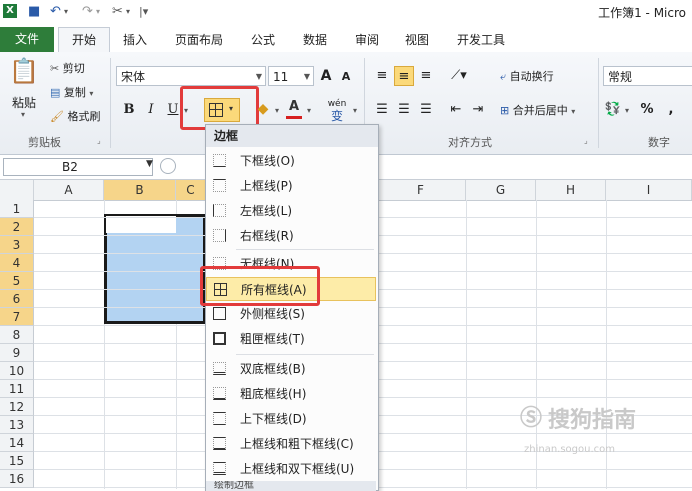 The height and width of the screenshot is (491, 692). I want to click on border-menu-item-label: 下框线(O), so click(267, 161).